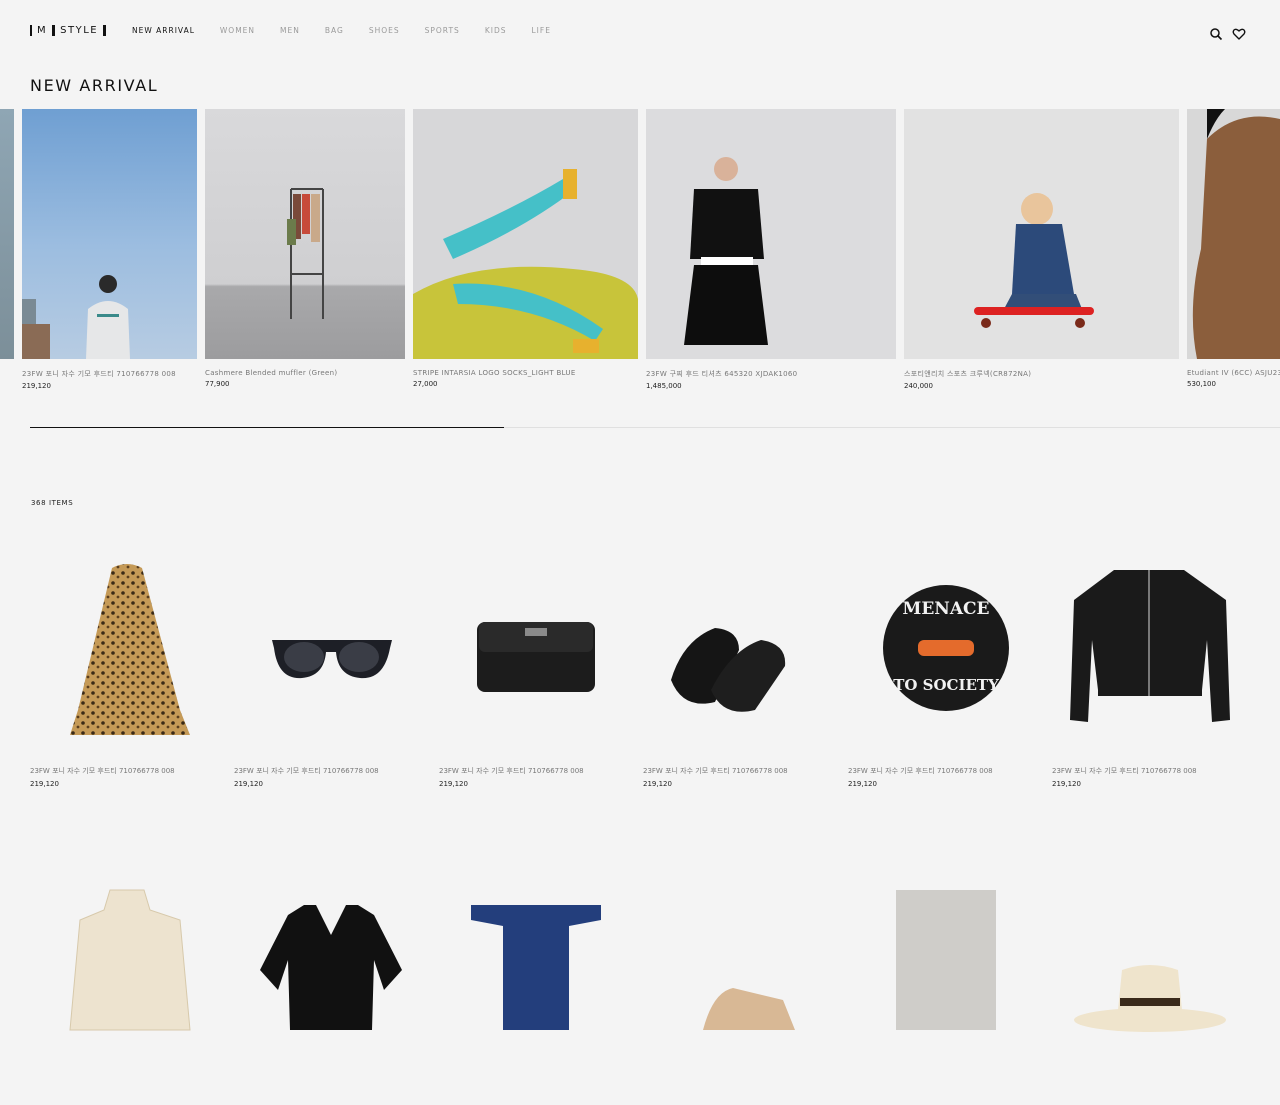 This screenshot has width=1280, height=1105. What do you see at coordinates (494, 373) in the screenshot?
I see `product-name: STRIPE INTARSIA LOGO SOCKS_LIGHT BLUE` at bounding box center [494, 373].